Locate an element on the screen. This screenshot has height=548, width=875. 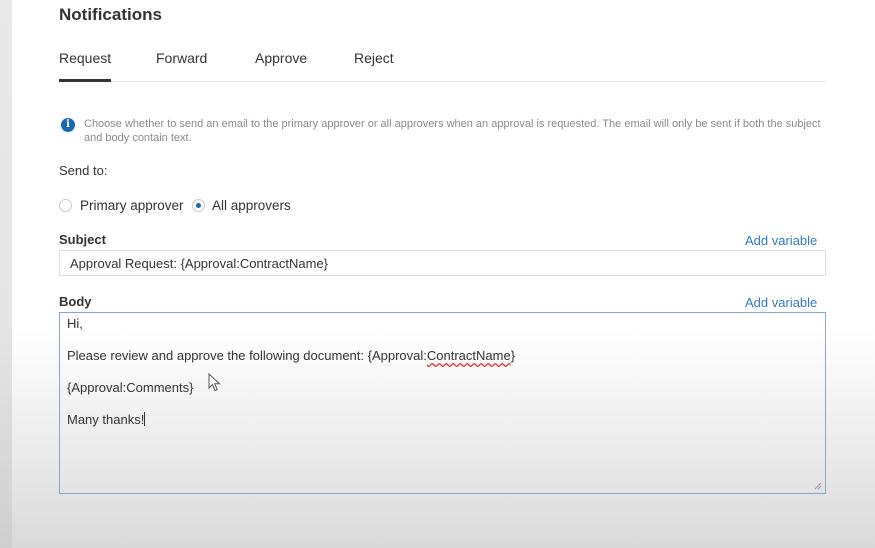
primary-approver-label: Primary approver is located at coordinates (132, 205).